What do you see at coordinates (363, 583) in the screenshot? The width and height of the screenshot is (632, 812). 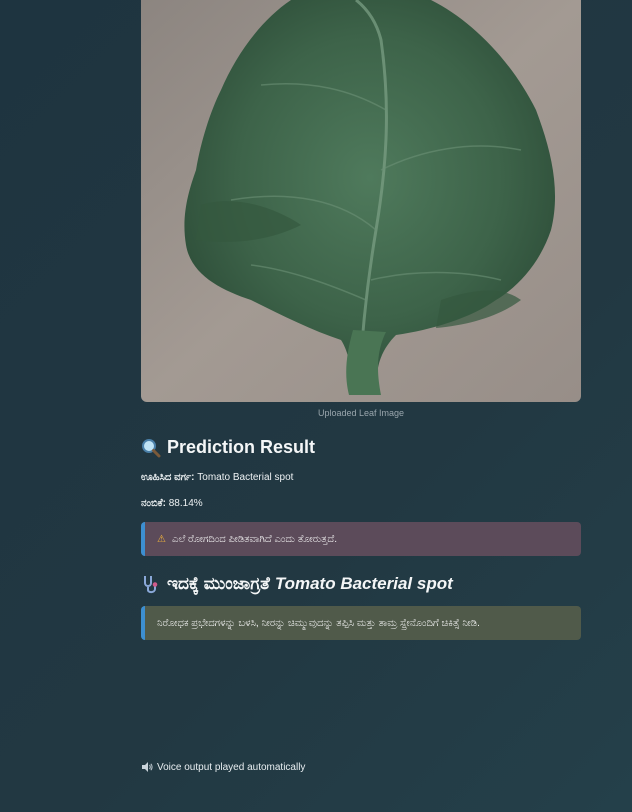 I see `precaution-heading-disease: Tomato Bacterial spot` at bounding box center [363, 583].